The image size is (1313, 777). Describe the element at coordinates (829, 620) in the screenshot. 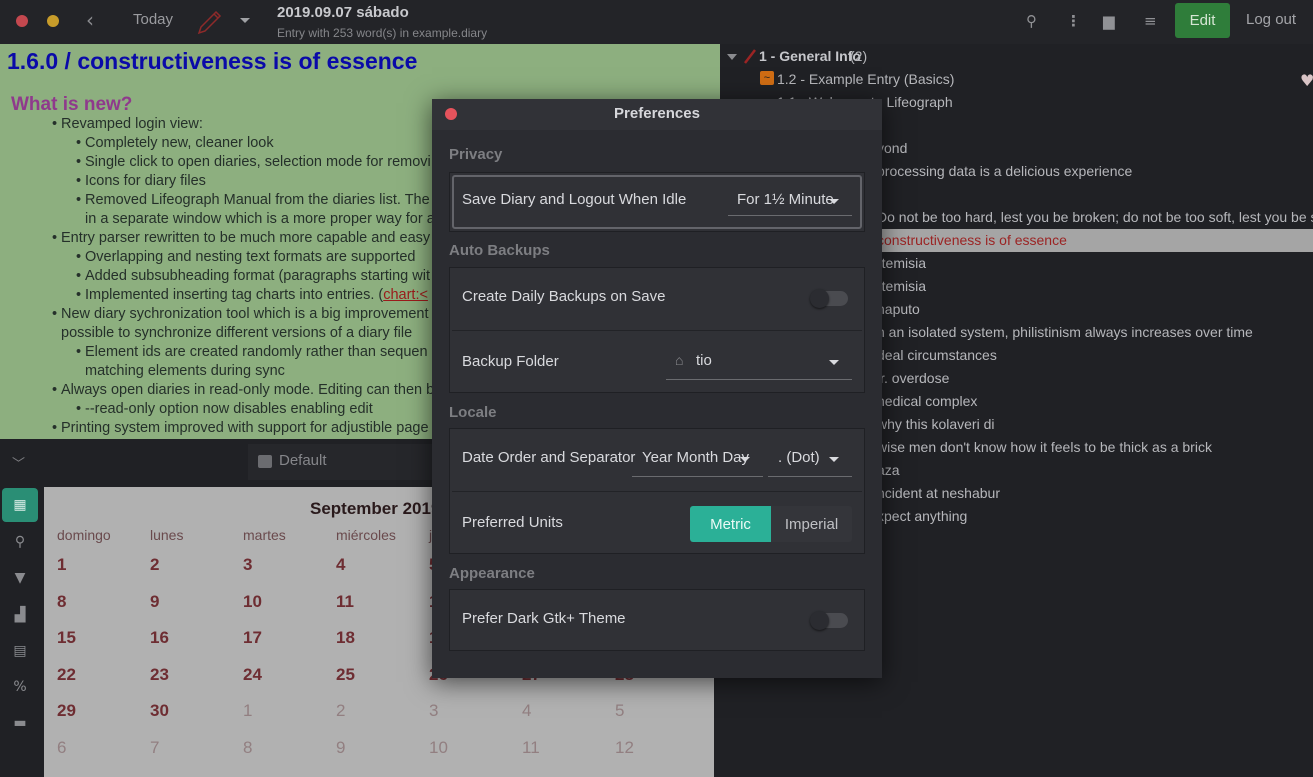

I see `dark-theme-switch` at that location.